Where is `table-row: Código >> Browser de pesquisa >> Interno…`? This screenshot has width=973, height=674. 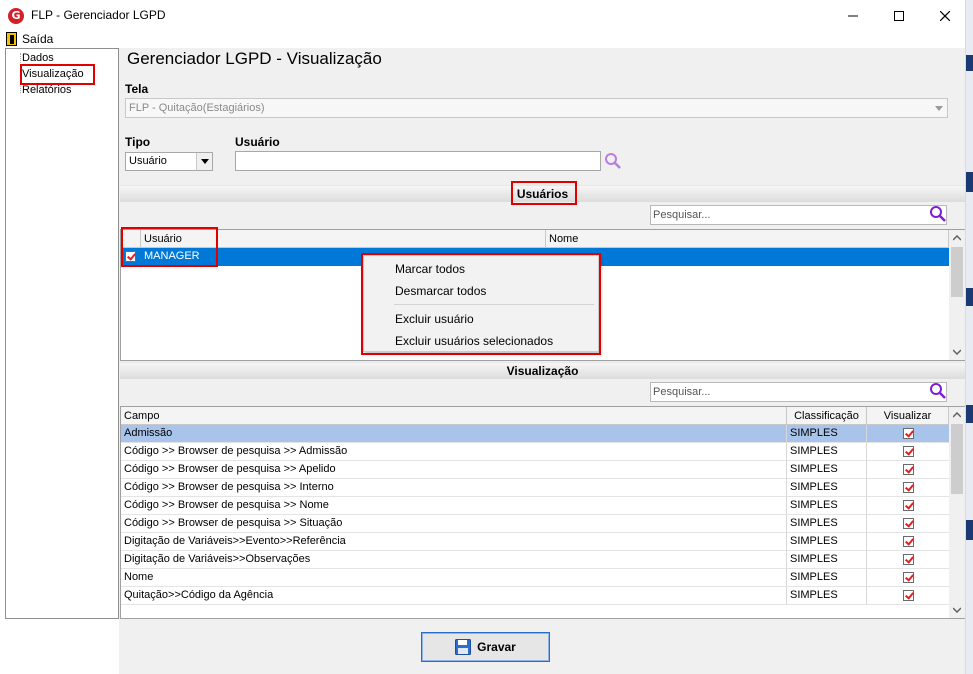 table-row: Código >> Browser de pesquisa >> Interno… is located at coordinates (535, 488).